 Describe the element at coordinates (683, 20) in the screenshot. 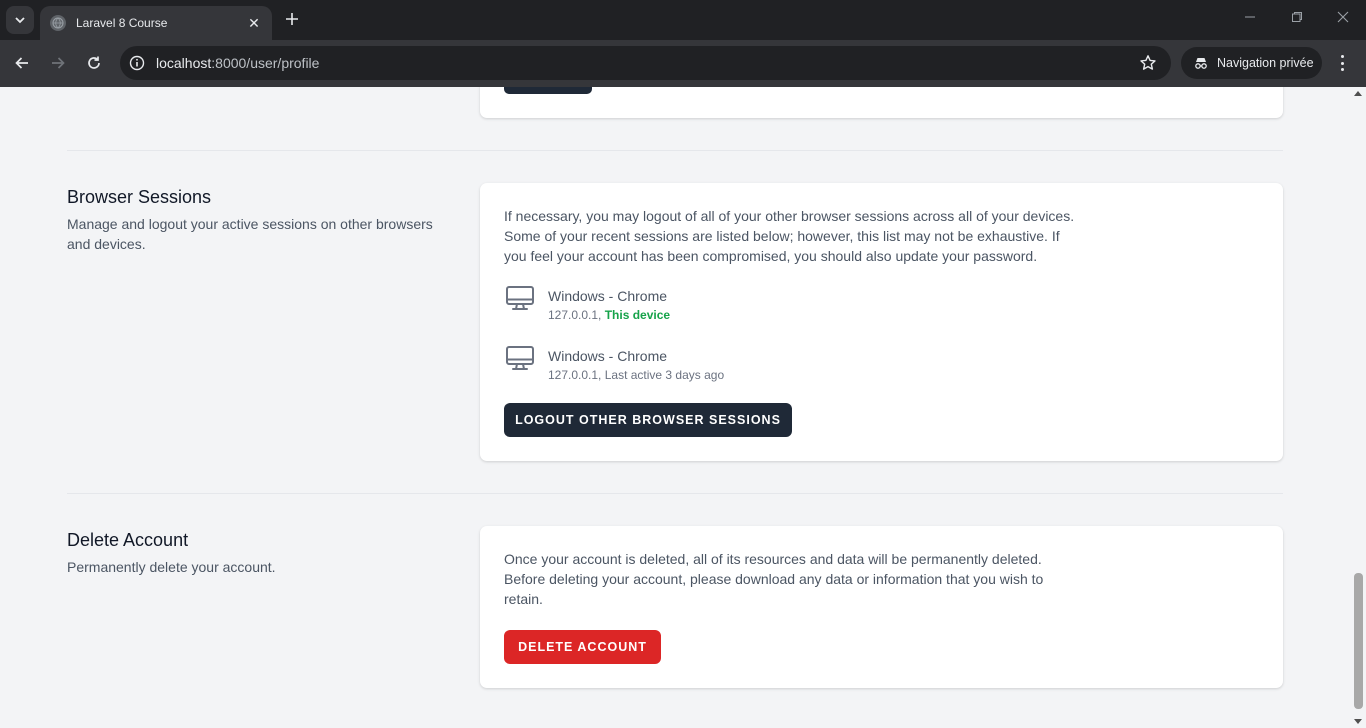

I see `tab-strip: Laravel 8 Course ✕` at that location.